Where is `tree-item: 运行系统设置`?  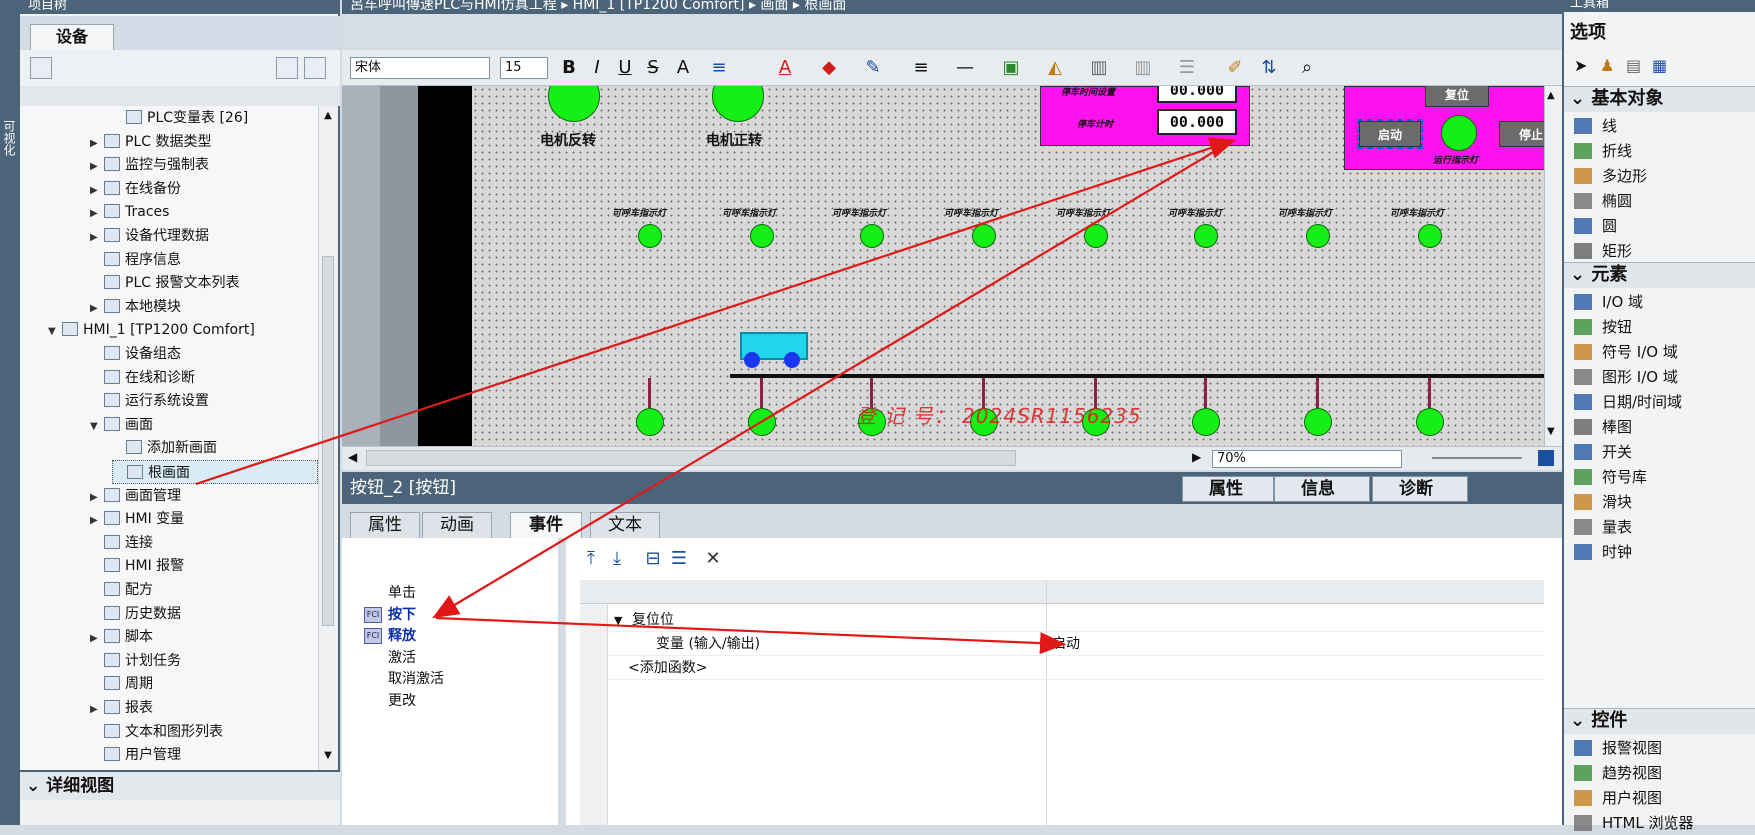
tree-item: 运行系统设置 is located at coordinates (149, 401).